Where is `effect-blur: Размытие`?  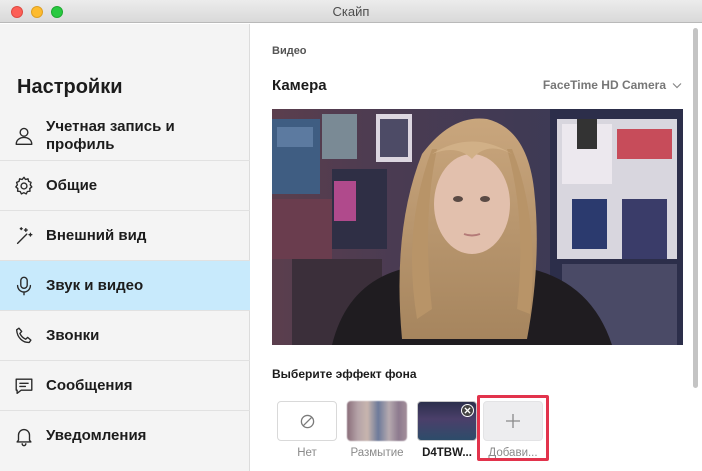
effect-blur: Размытие is located at coordinates (377, 430).